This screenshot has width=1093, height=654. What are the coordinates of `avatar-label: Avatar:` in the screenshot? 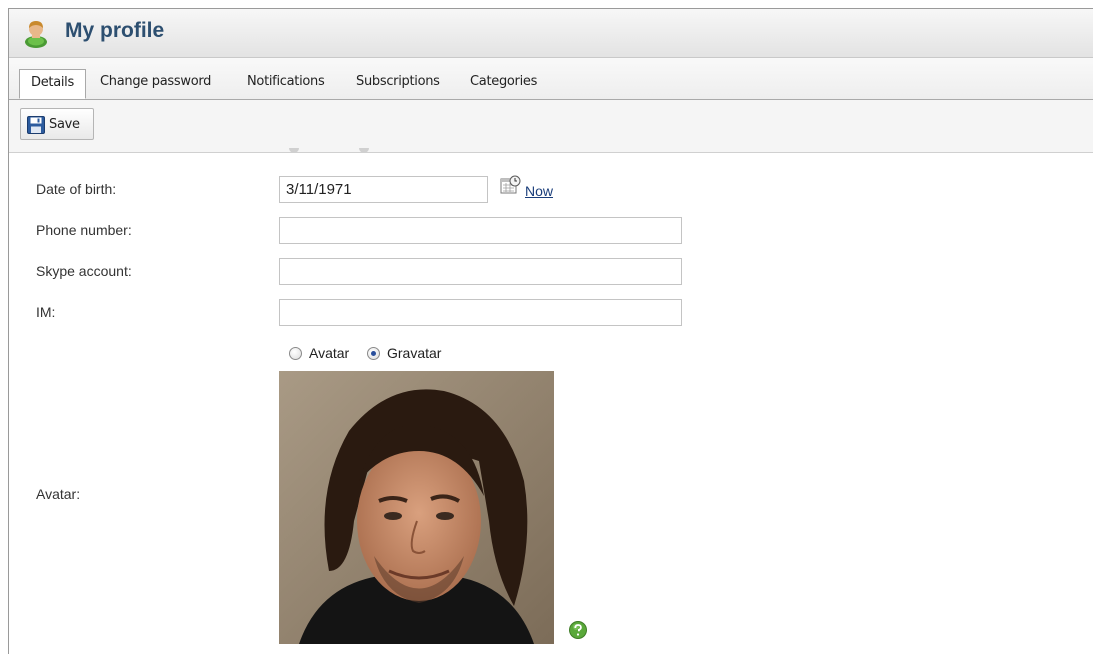 It's located at (58, 494).